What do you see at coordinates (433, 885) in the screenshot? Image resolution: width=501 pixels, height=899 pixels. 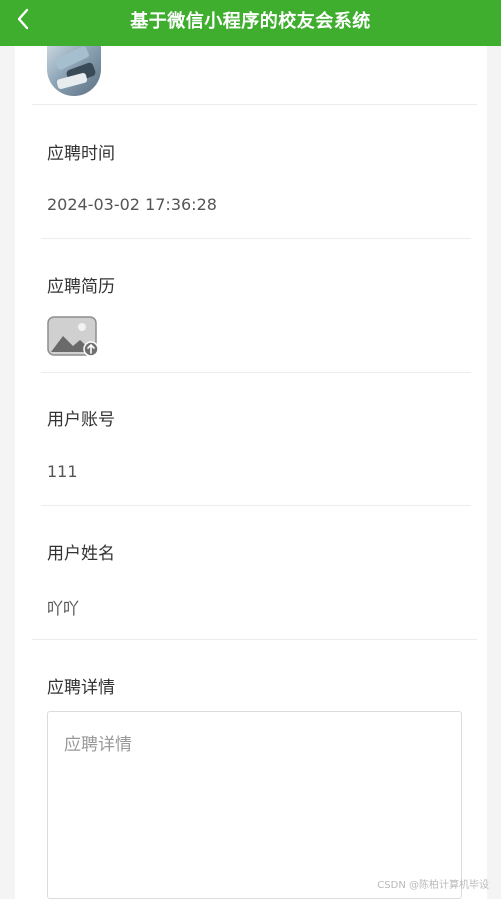 I see `watermark: CSDN @陈柏计算机毕设` at bounding box center [433, 885].